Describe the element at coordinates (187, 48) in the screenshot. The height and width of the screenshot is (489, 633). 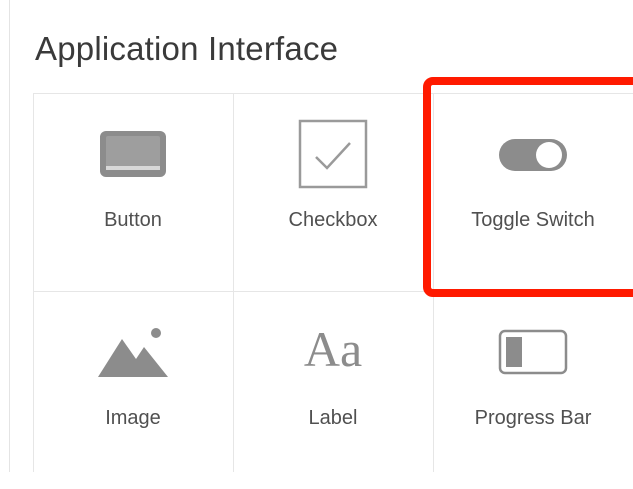
I see `section-title: Application Interface` at that location.